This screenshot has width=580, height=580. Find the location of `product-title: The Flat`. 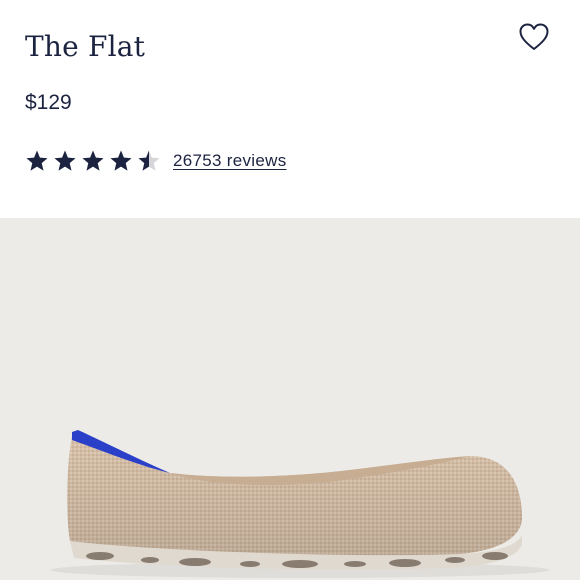

product-title: The Flat is located at coordinates (85, 46).